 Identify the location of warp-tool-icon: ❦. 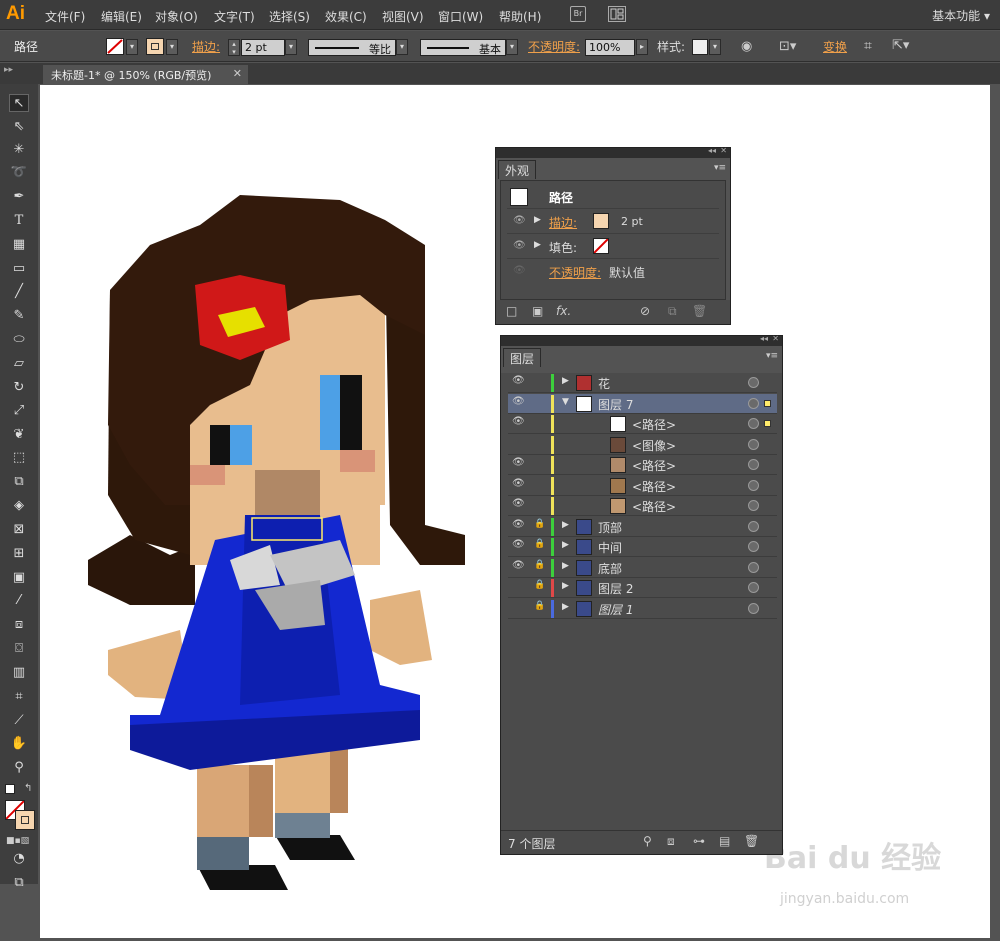
(19, 435).